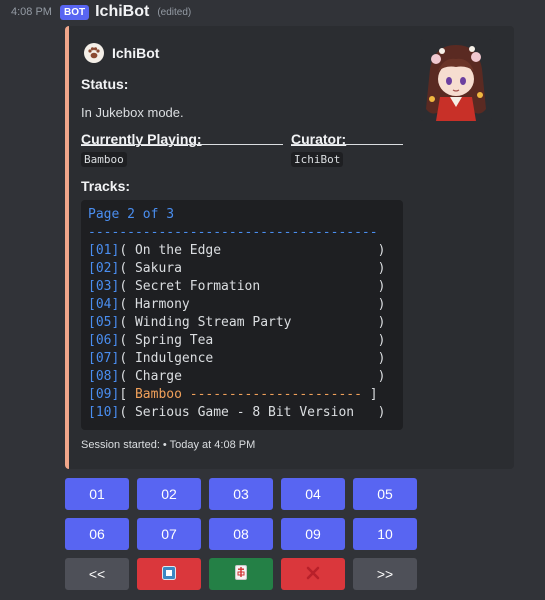 Image resolution: width=545 pixels, height=600 pixels. Describe the element at coordinates (385, 494) in the screenshot. I see `track-05-button: 05` at that location.